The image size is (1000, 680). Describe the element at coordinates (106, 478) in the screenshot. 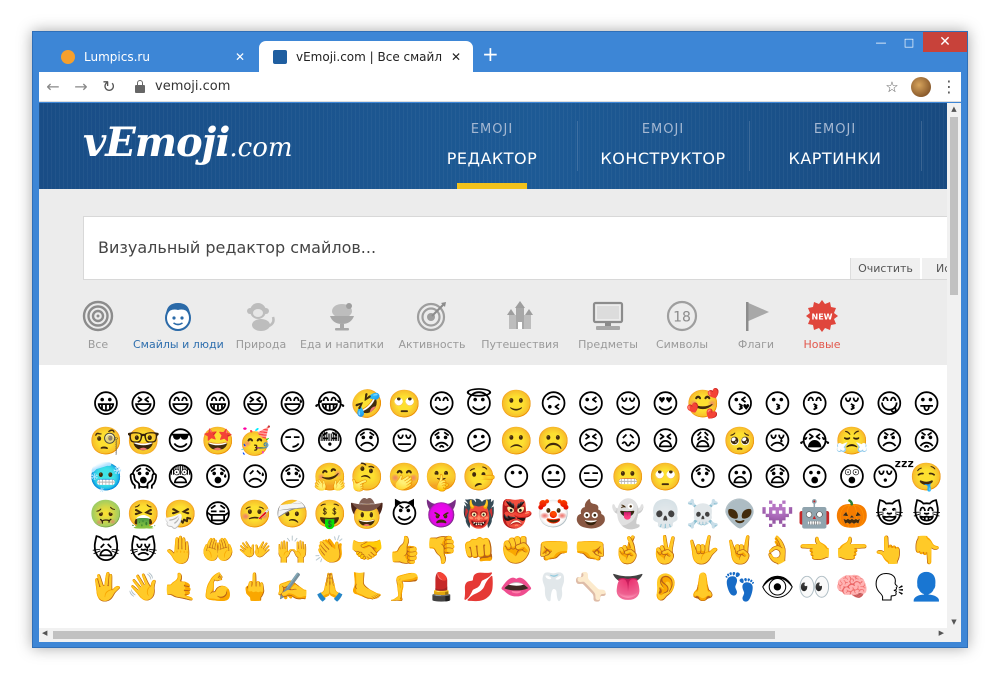

I see `emoji-item: 🥶` at that location.